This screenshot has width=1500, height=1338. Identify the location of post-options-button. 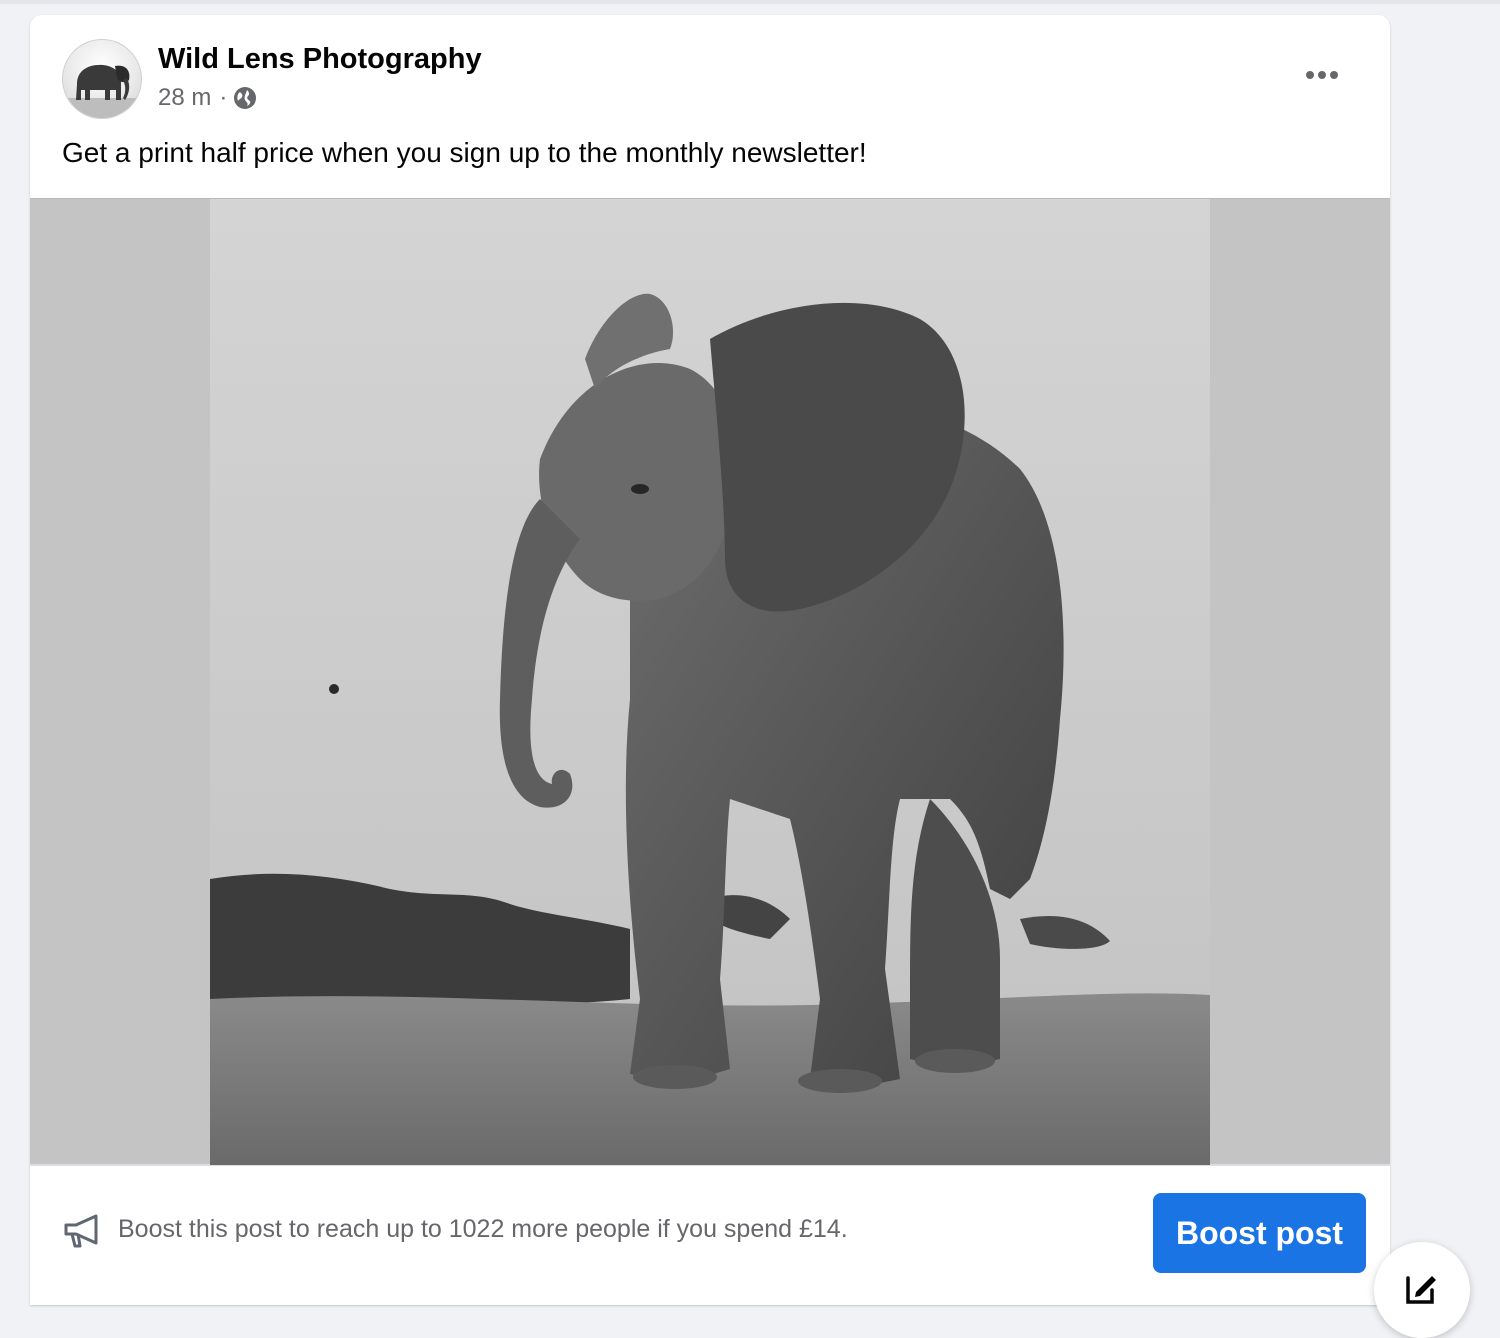
(1322, 75).